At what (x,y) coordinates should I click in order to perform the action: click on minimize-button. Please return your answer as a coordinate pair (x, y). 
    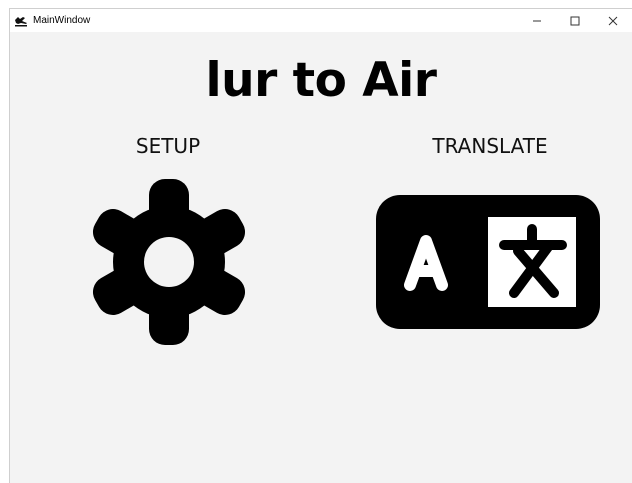
    Looking at the image, I should click on (537, 20).